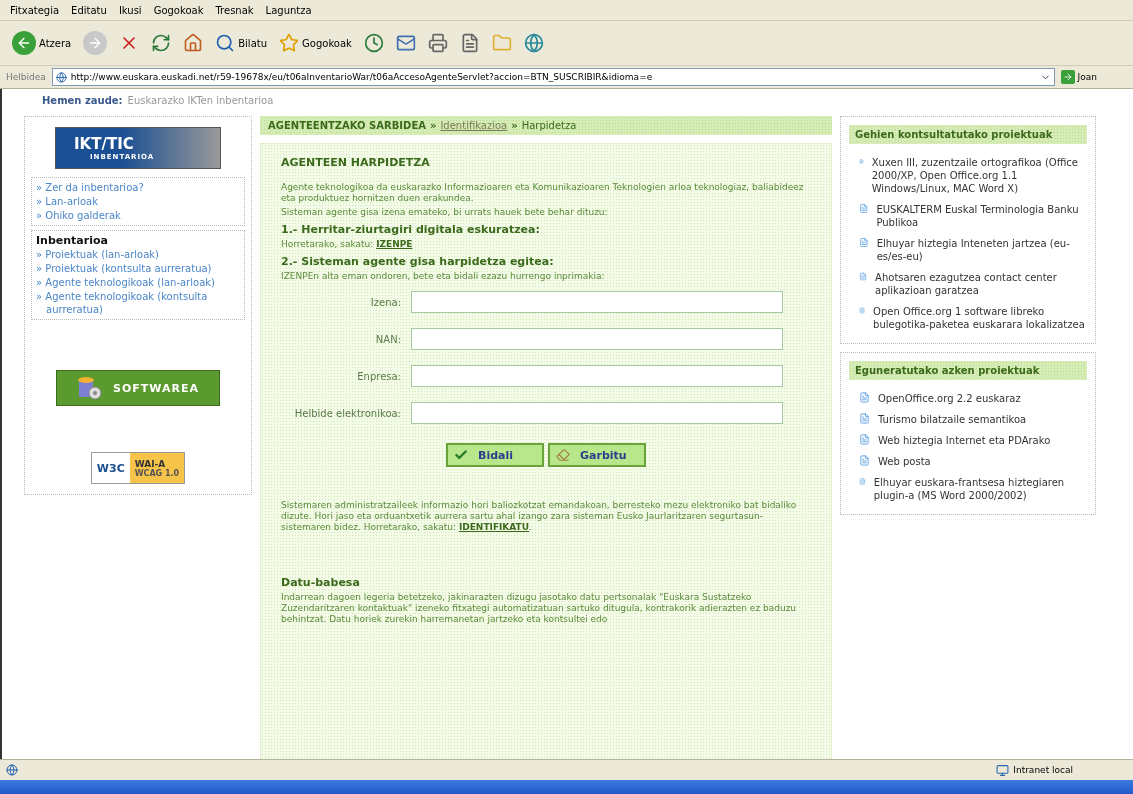 The width and height of the screenshot is (1133, 794). Describe the element at coordinates (138, 215) in the screenshot. I see `nav-link: » Ohiko galderak` at that location.